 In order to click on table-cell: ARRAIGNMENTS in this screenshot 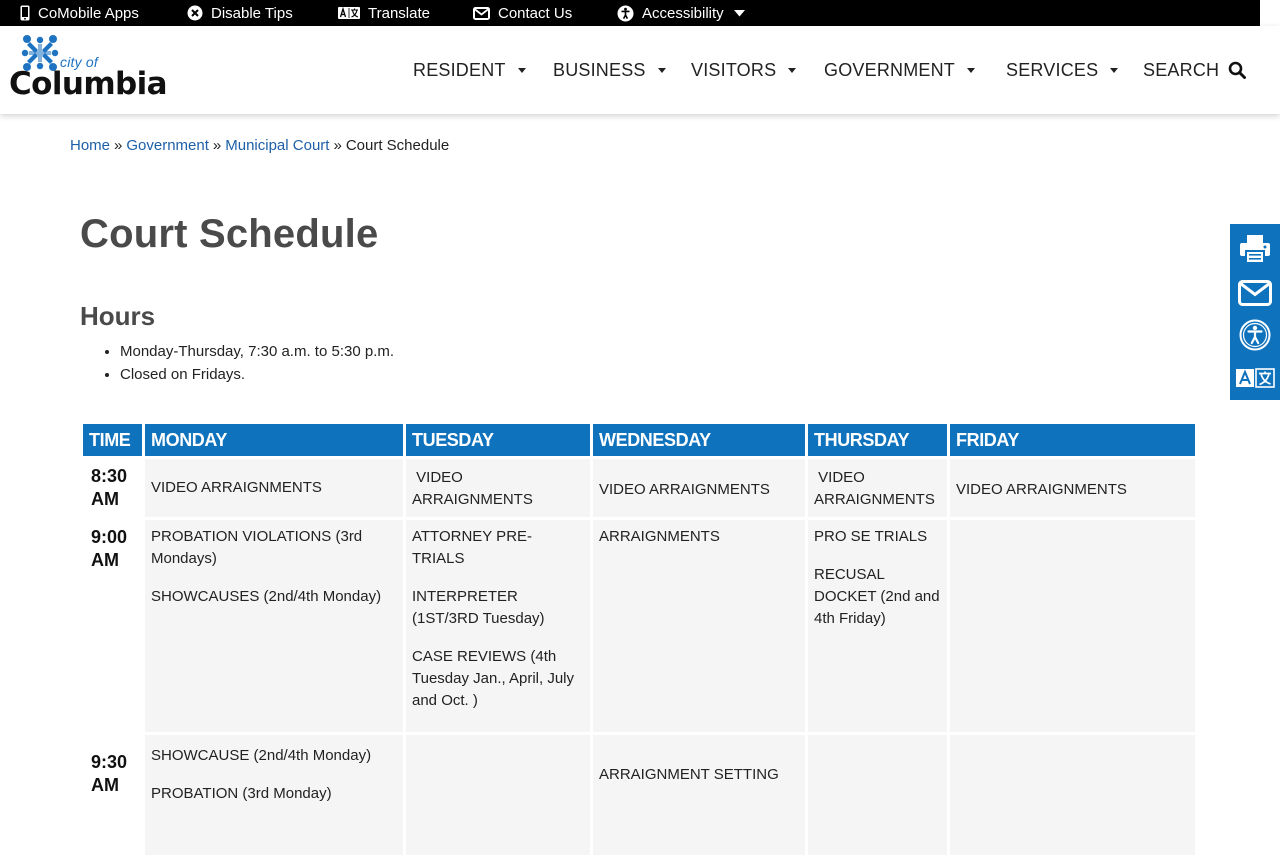, I will do `click(699, 626)`.